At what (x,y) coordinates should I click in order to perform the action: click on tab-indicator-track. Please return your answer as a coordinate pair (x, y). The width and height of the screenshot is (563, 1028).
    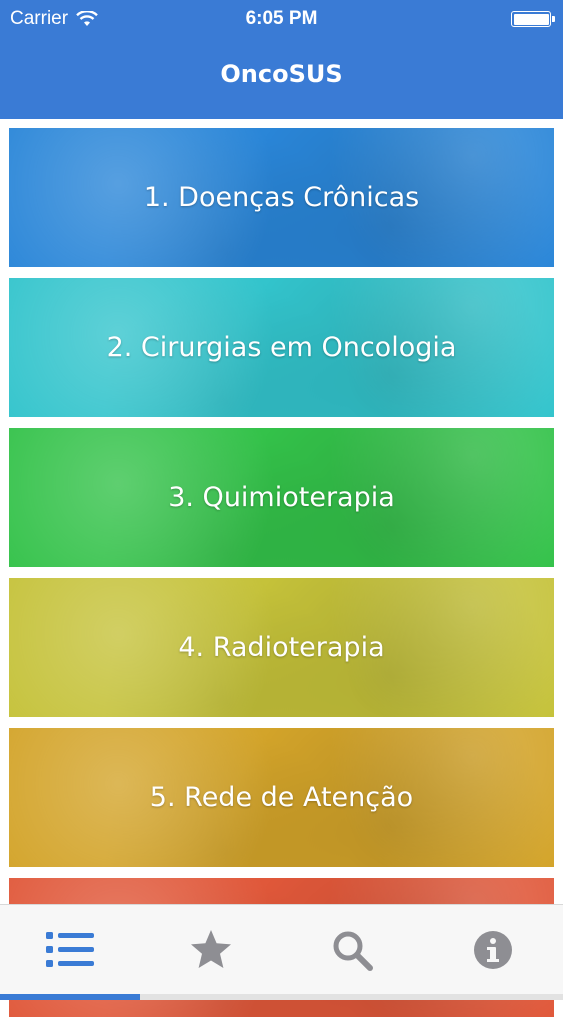
    Looking at the image, I should click on (351, 997).